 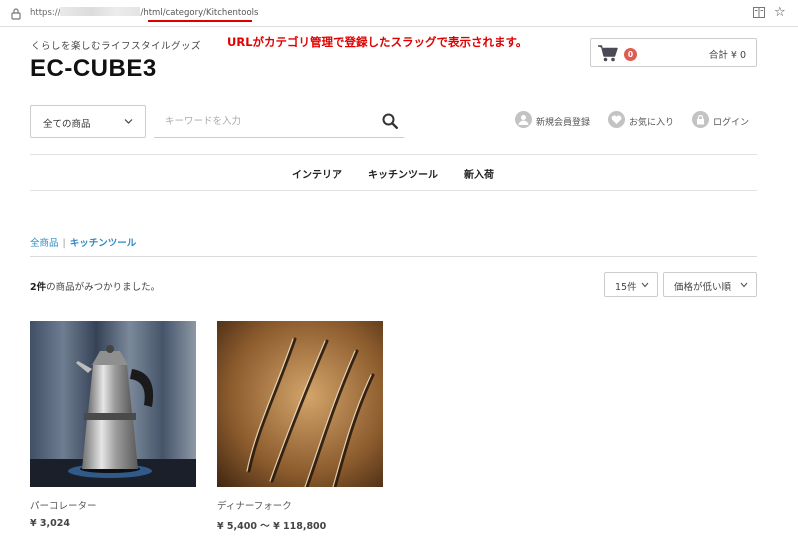 What do you see at coordinates (563, 123) in the screenshot?
I see `register-label: 新規会員登録` at bounding box center [563, 123].